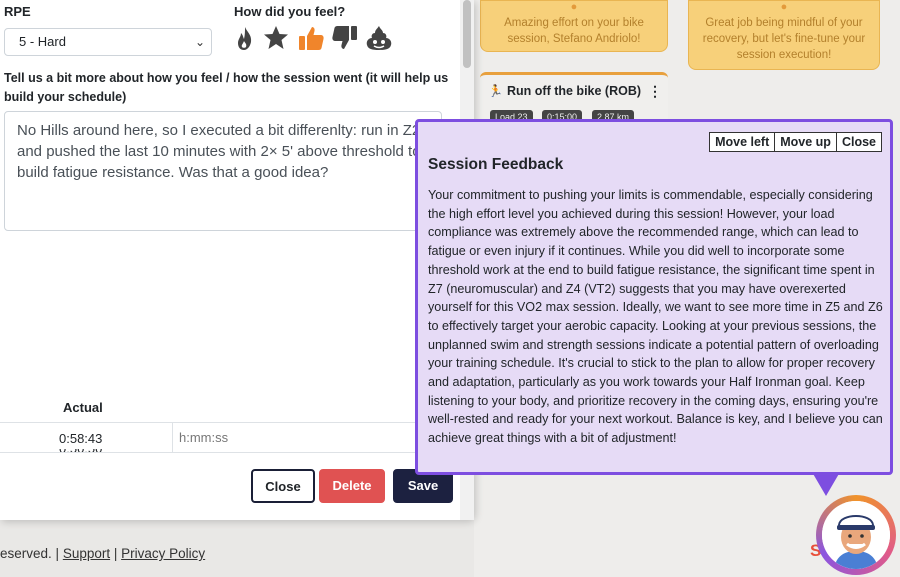 Image resolution: width=900 pixels, height=577 pixels. I want to click on thumbs-up-icon, so click(311, 38).